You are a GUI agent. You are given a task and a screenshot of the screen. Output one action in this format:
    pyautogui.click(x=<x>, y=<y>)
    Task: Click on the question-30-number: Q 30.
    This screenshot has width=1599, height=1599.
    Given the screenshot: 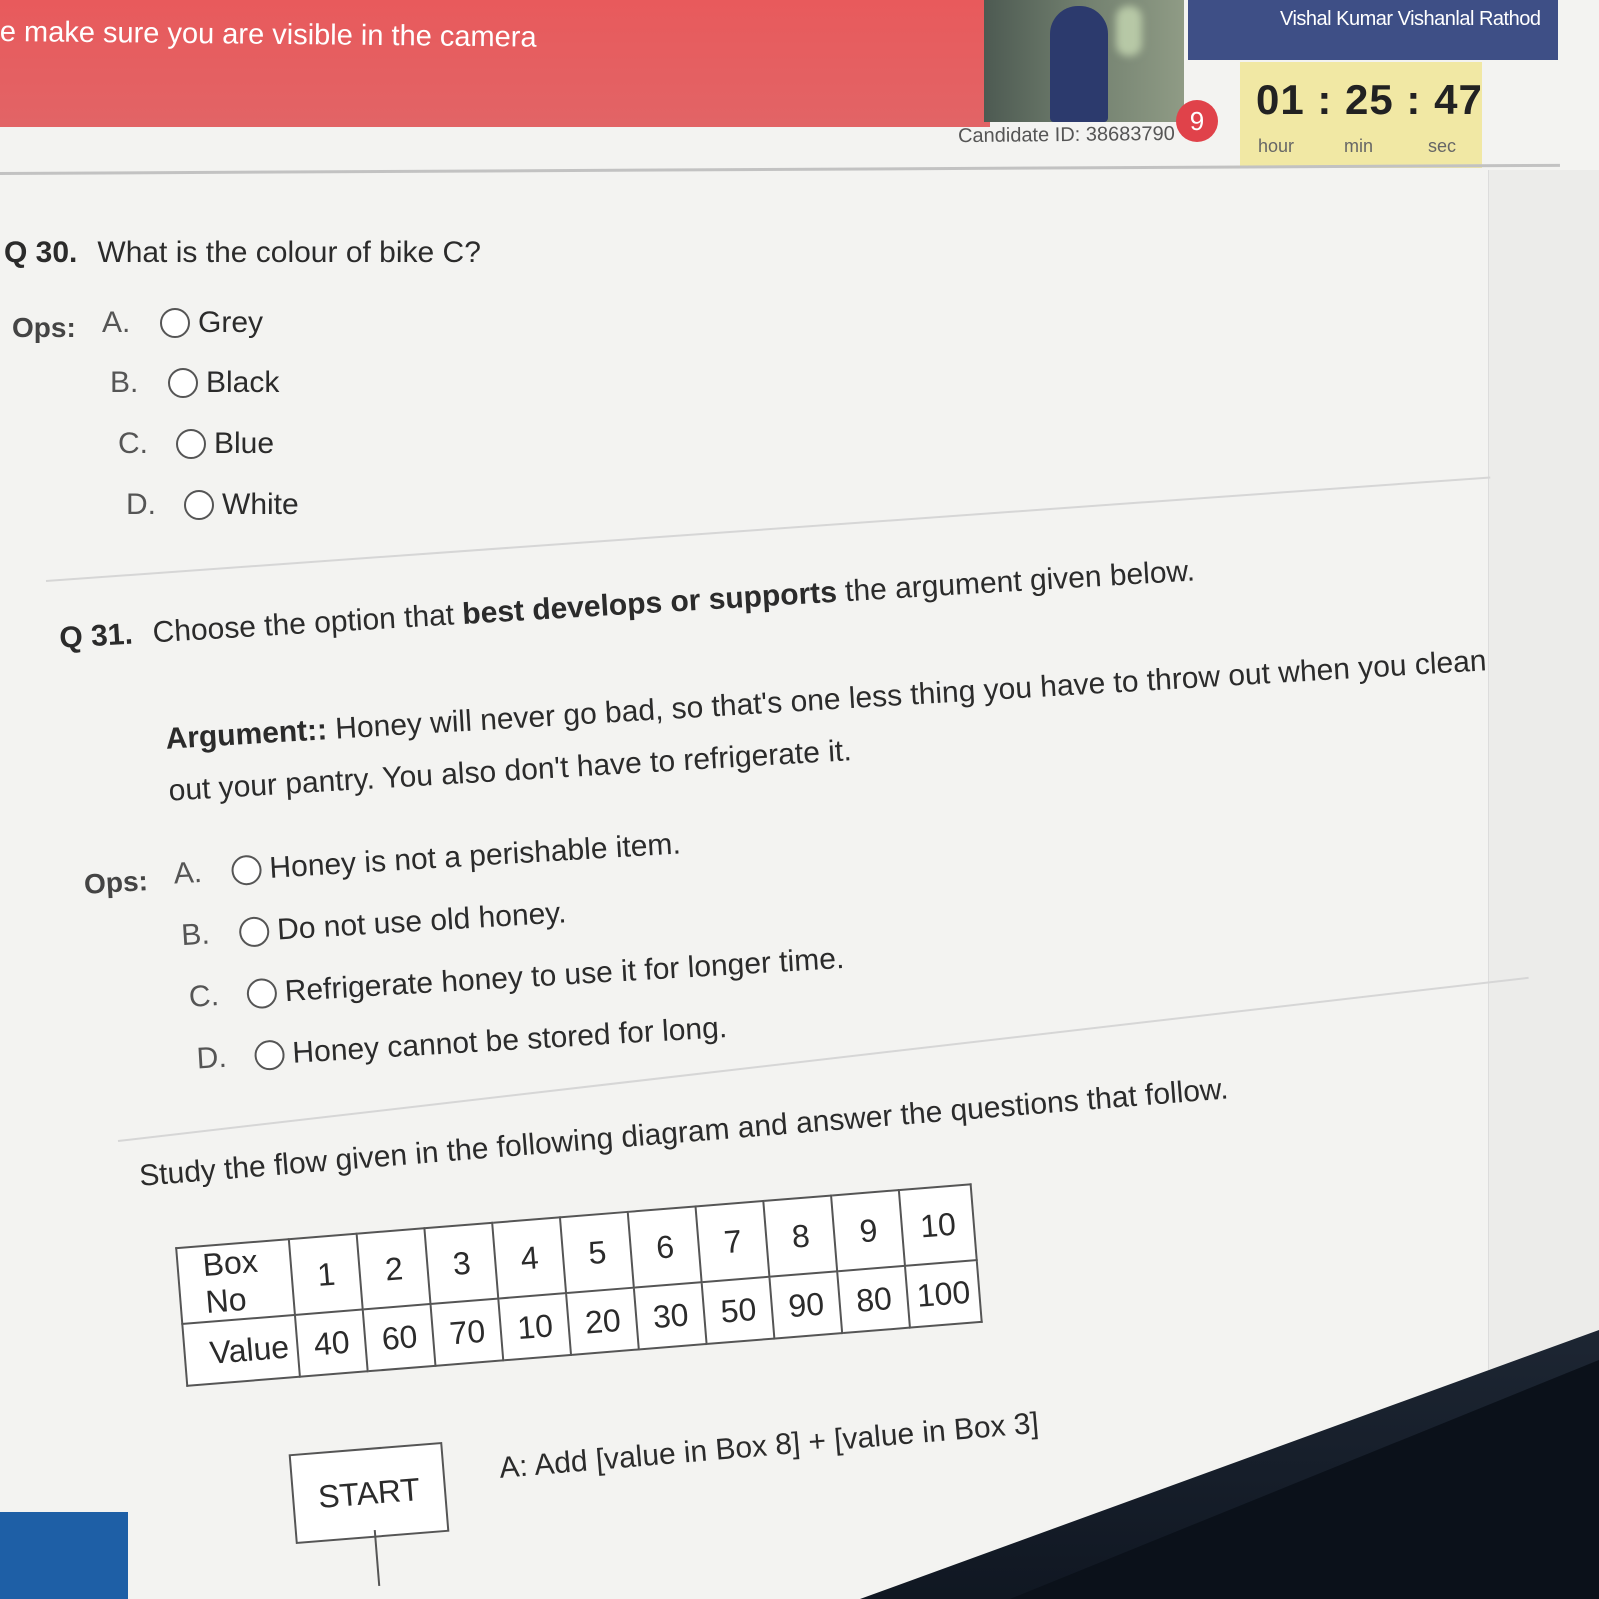 What is the action you would take?
    pyautogui.click(x=41, y=252)
    